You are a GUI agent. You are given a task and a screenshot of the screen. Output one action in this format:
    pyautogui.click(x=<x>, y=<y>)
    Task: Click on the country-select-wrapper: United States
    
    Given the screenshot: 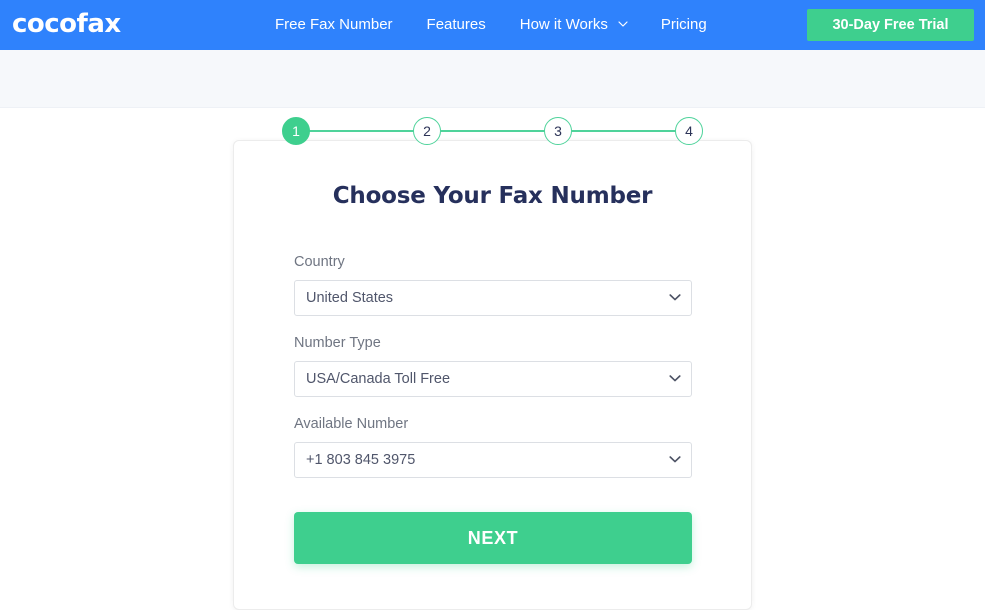 What is the action you would take?
    pyautogui.click(x=493, y=298)
    